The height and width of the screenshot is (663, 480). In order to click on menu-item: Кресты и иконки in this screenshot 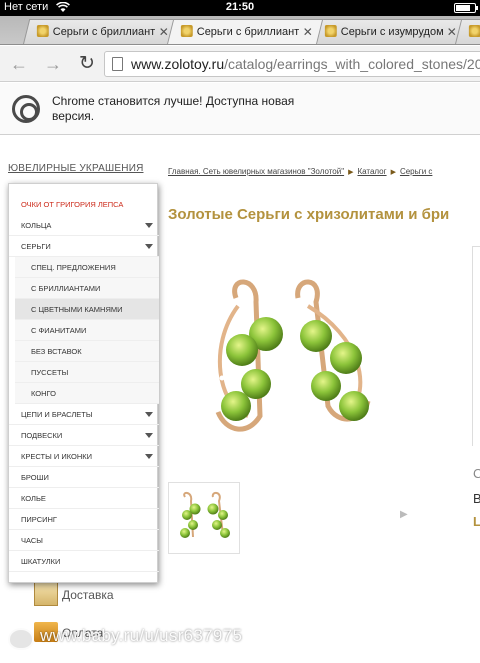, I will do `click(84, 456)`.